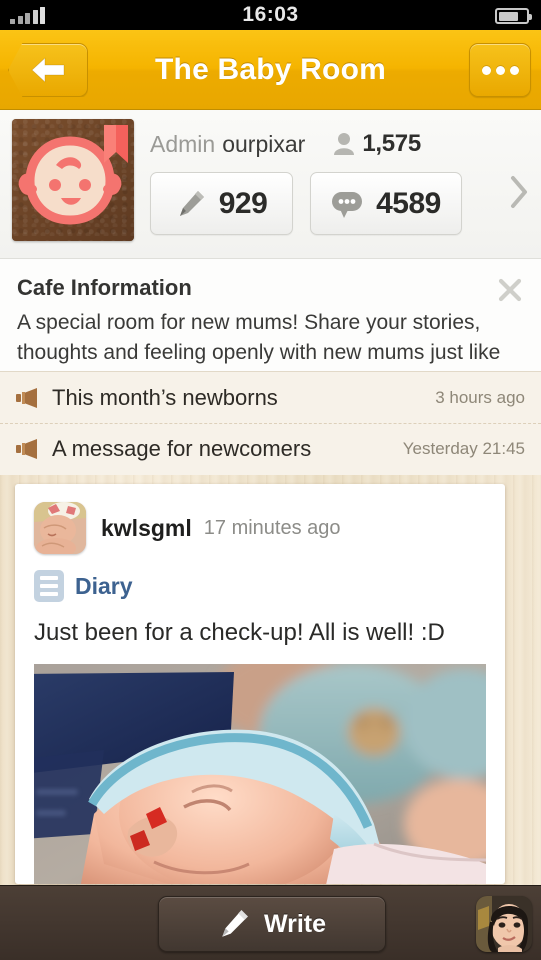 This screenshot has width=541, height=960. Describe the element at coordinates (73, 180) in the screenshot. I see `baby-face-cafe-icon` at that location.